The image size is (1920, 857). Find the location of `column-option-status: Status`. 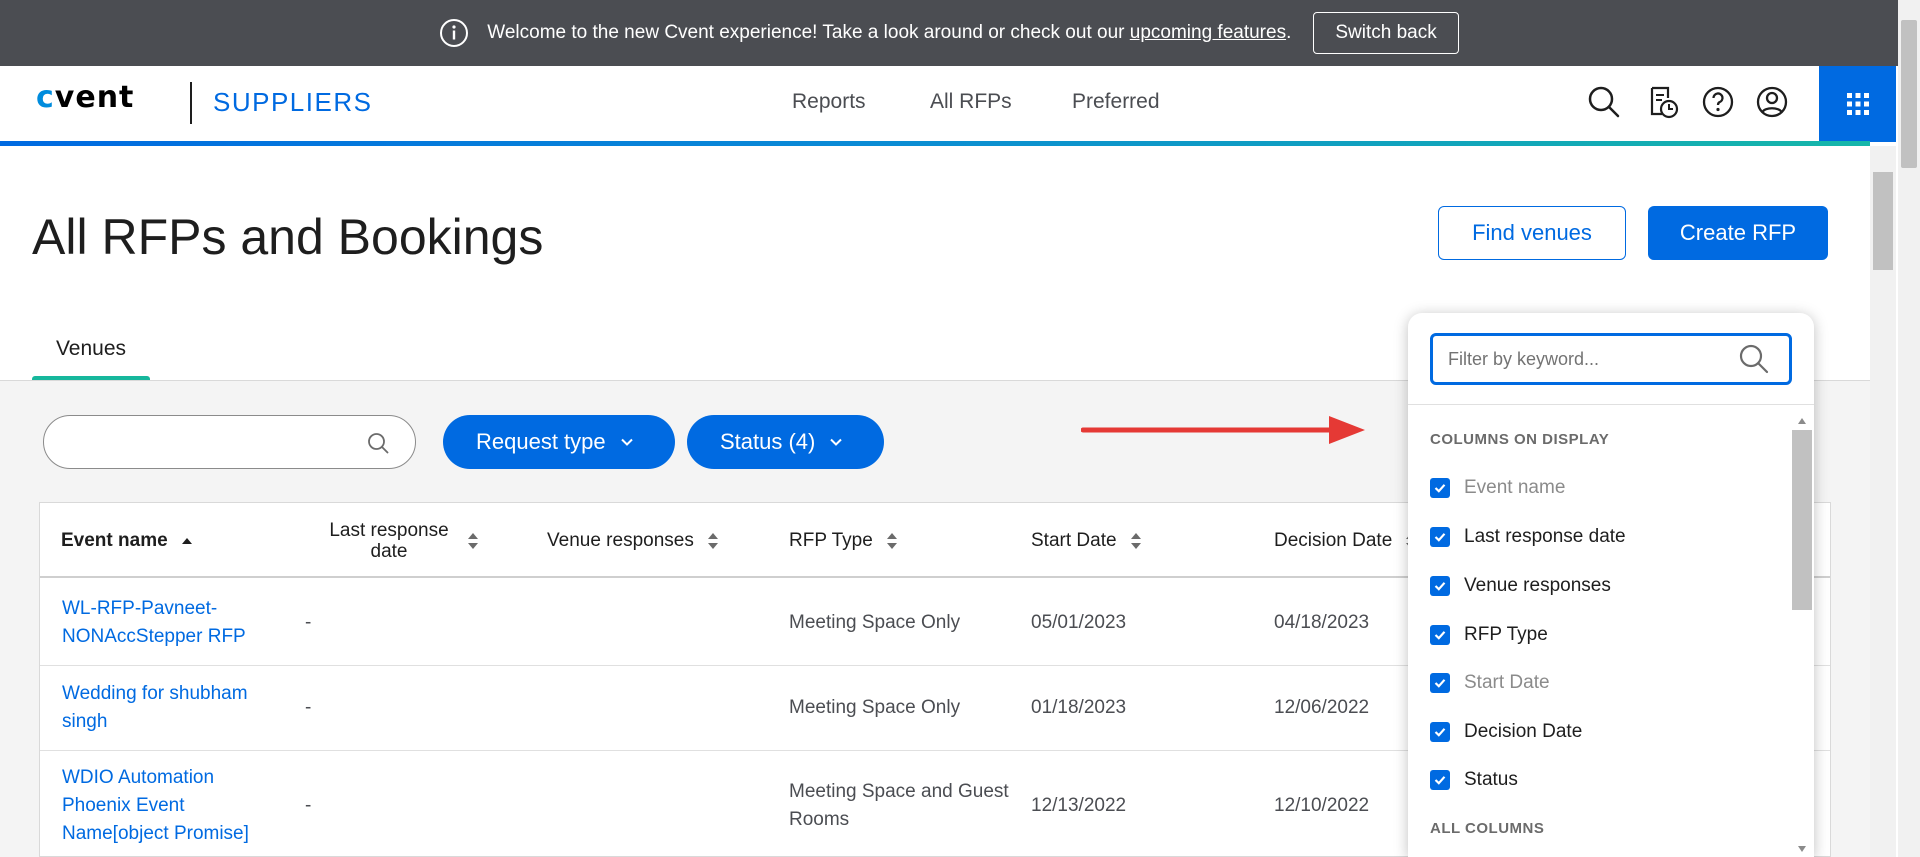

column-option-status: Status is located at coordinates (1474, 780).